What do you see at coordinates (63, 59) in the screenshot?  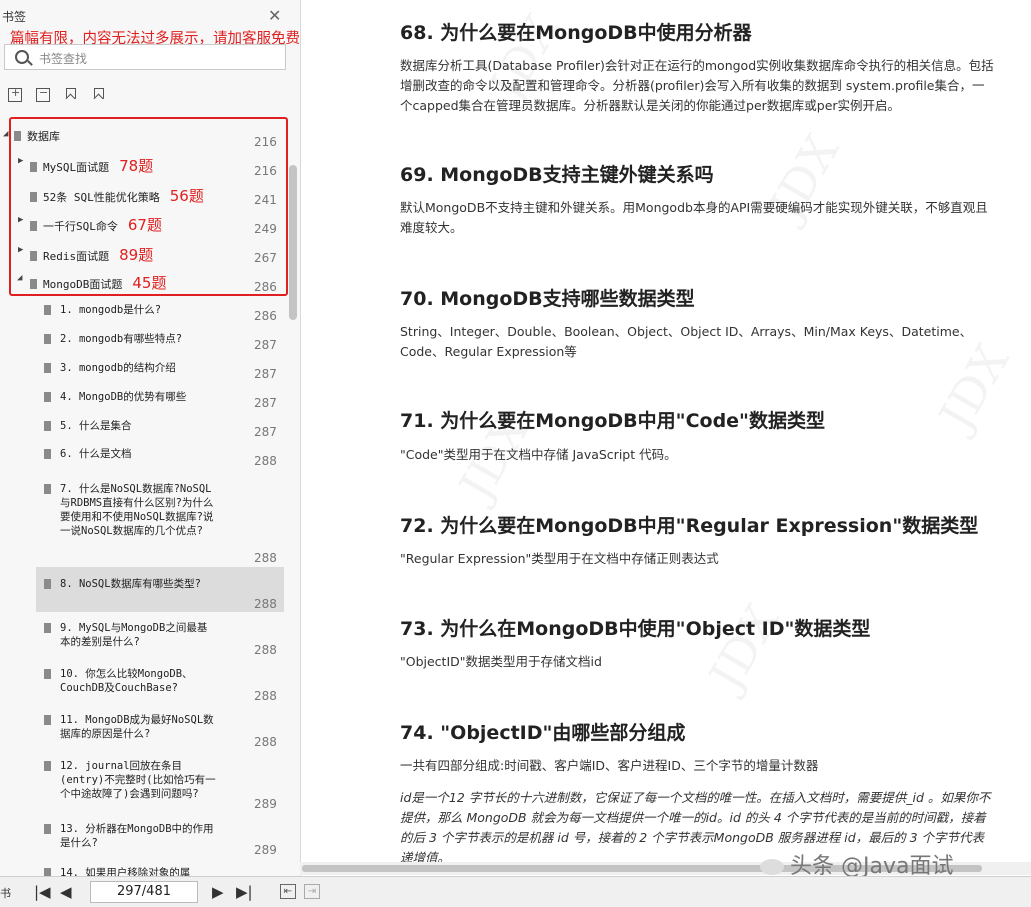 I see `search-placeholder: 书签查找` at bounding box center [63, 59].